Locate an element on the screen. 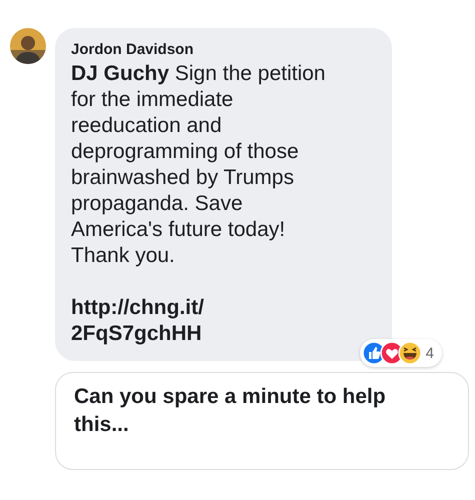 This screenshot has height=500, width=475. reactions-pill: 4 is located at coordinates (401, 353).